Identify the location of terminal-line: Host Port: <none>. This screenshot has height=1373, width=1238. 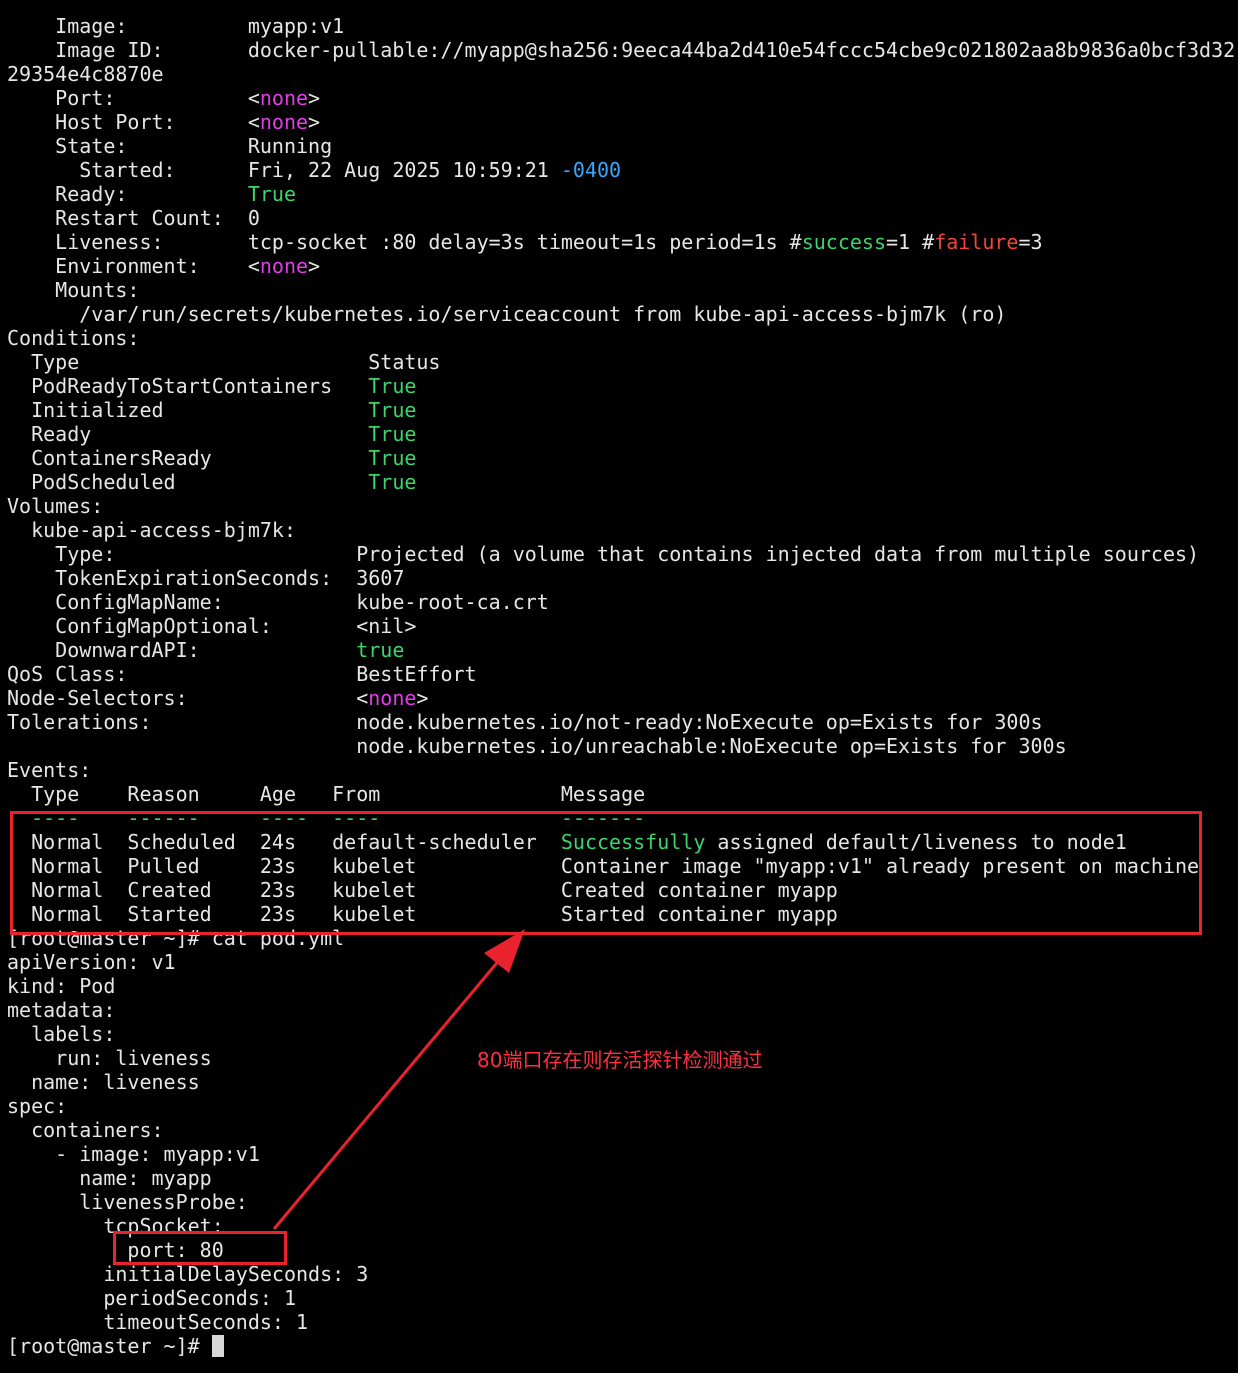
(622, 122).